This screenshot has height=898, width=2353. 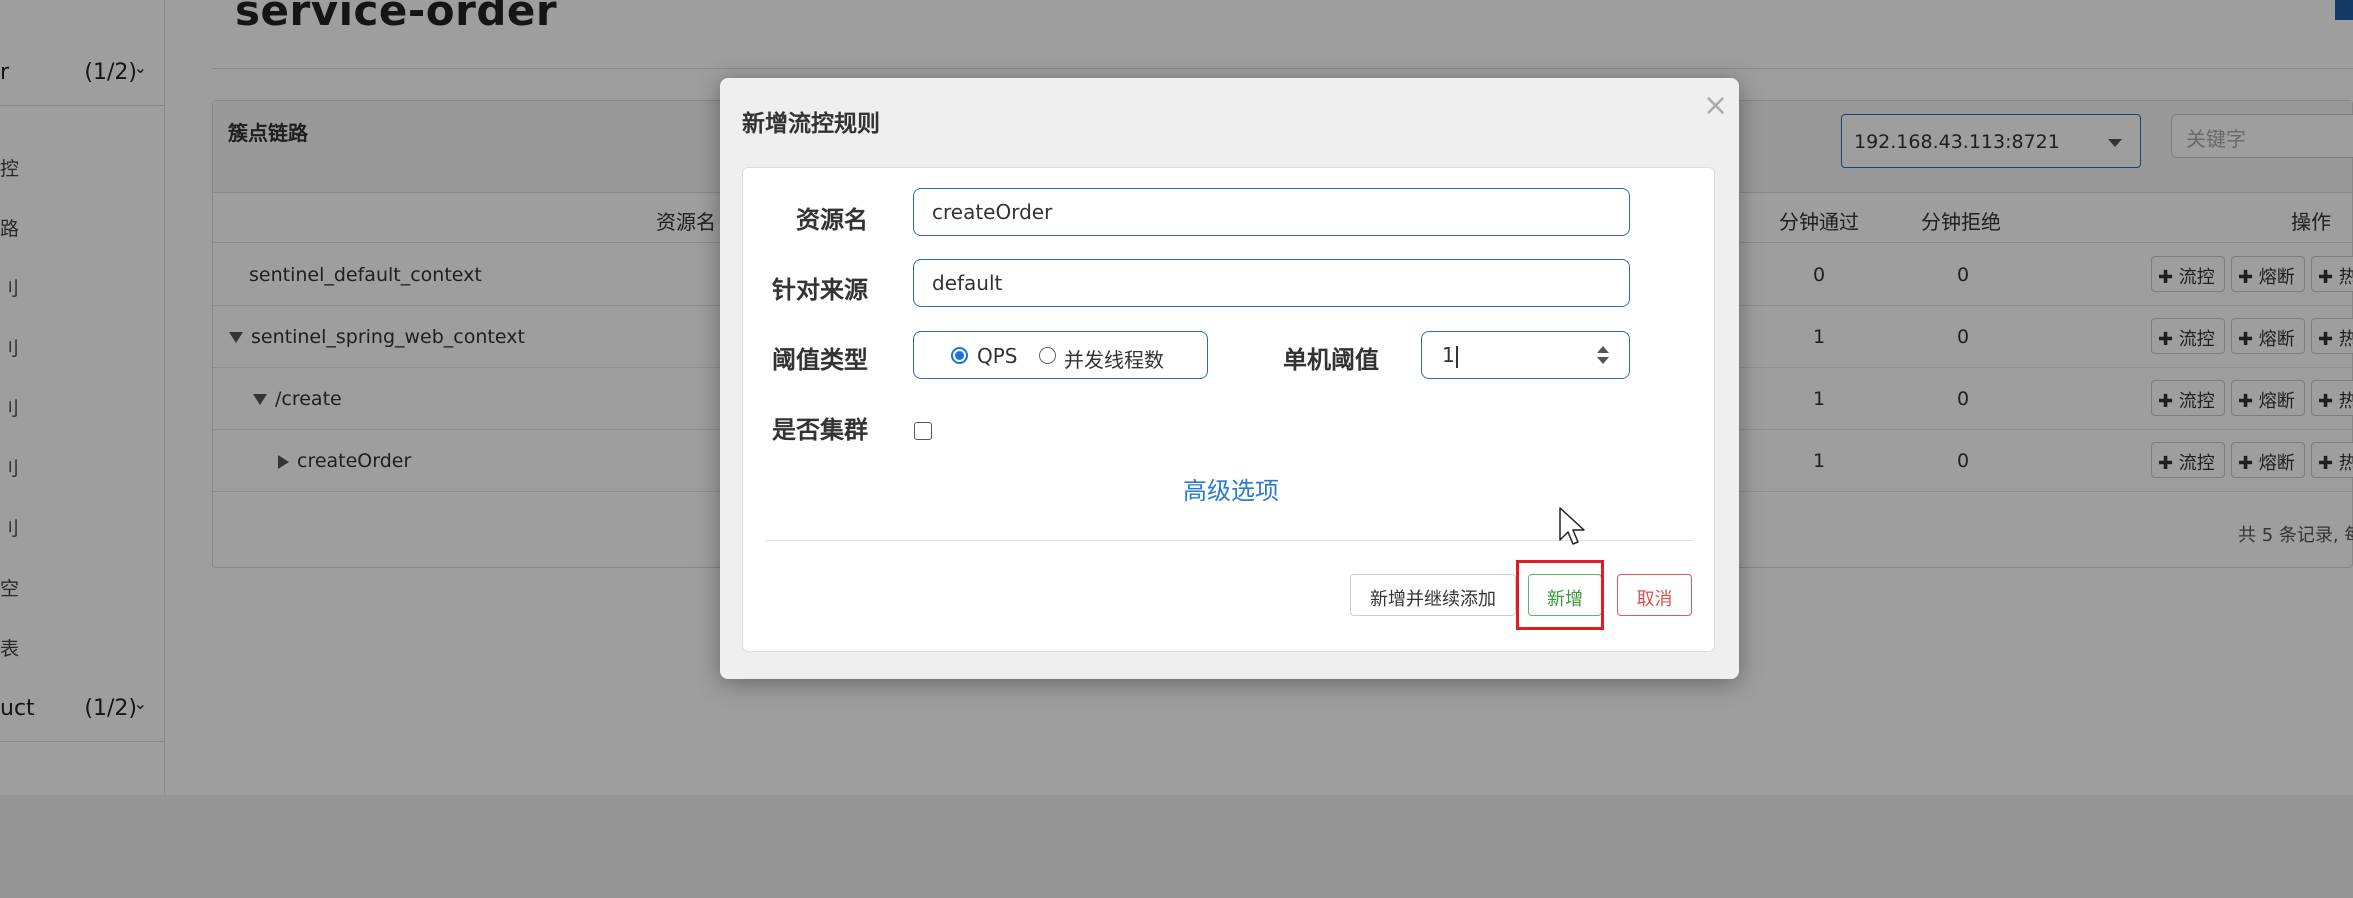 I want to click on resource-name-input: createOrder, so click(x=1271, y=212).